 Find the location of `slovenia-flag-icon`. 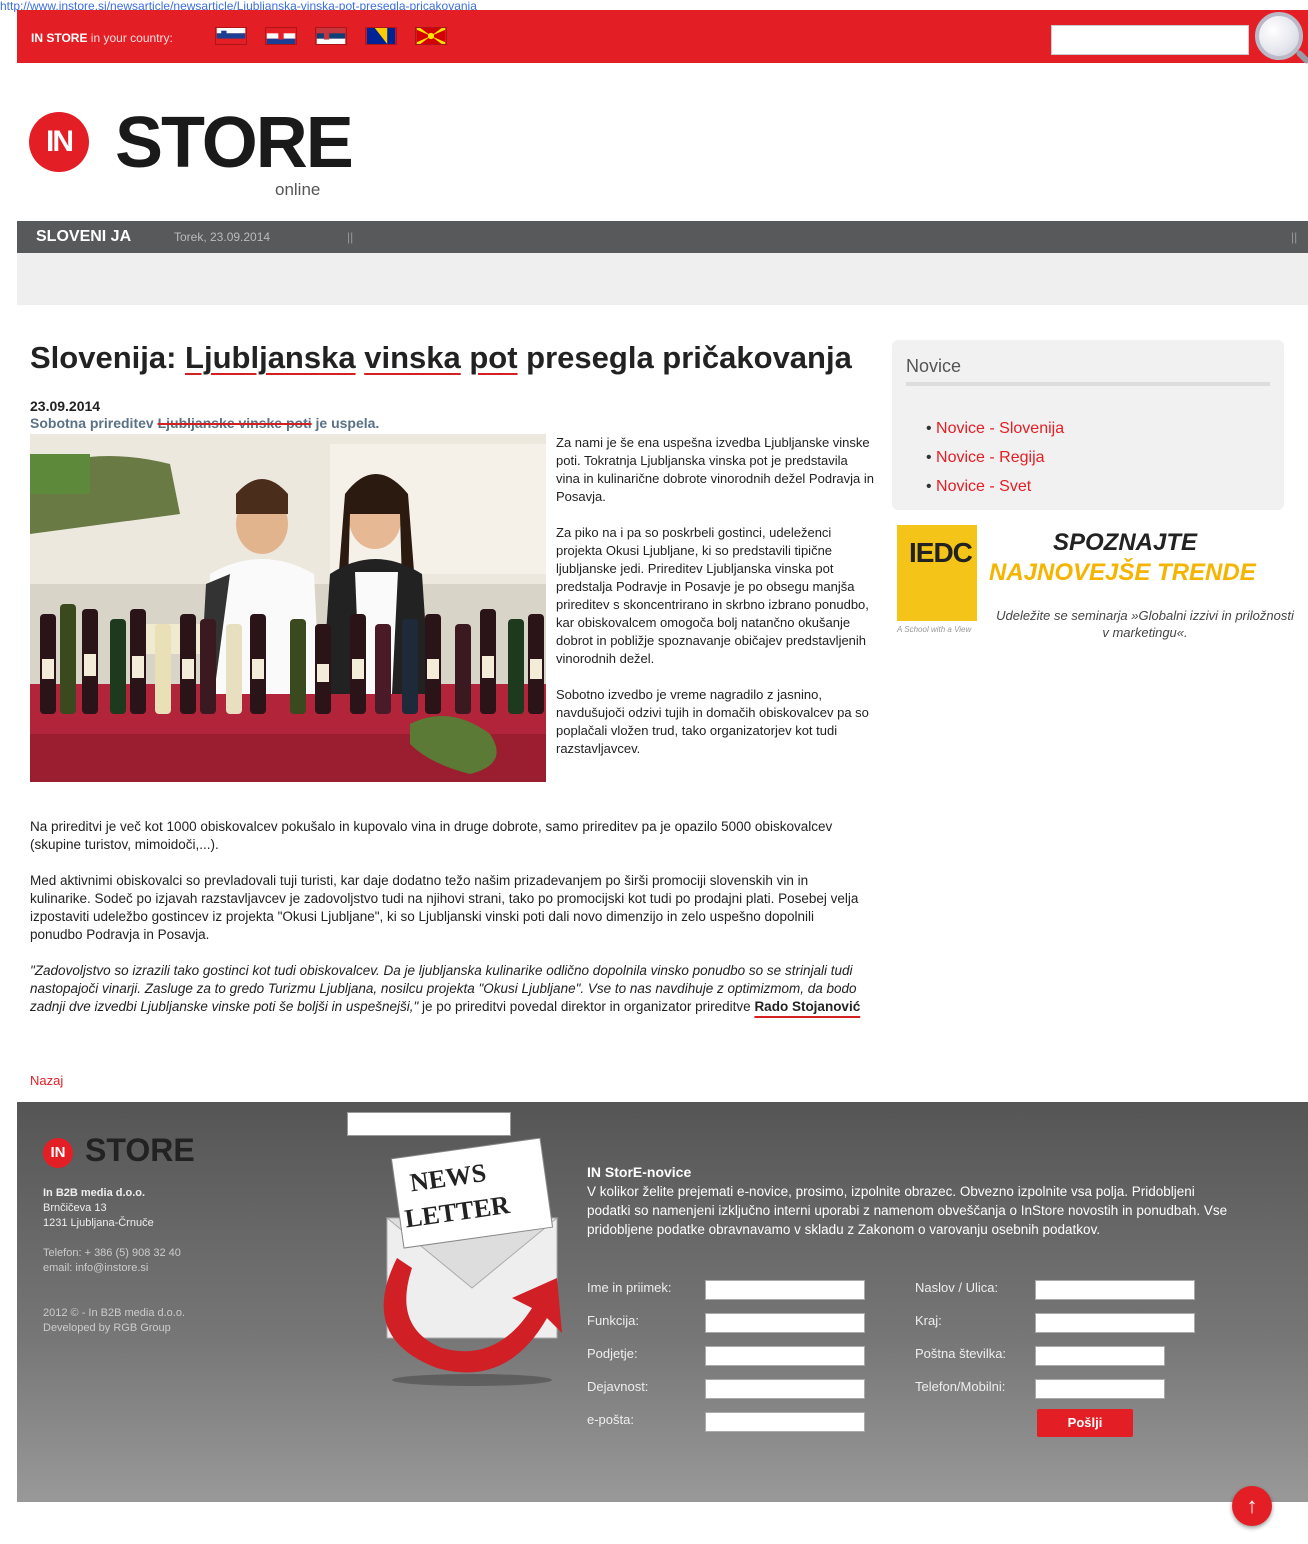

slovenia-flag-icon is located at coordinates (231, 36).